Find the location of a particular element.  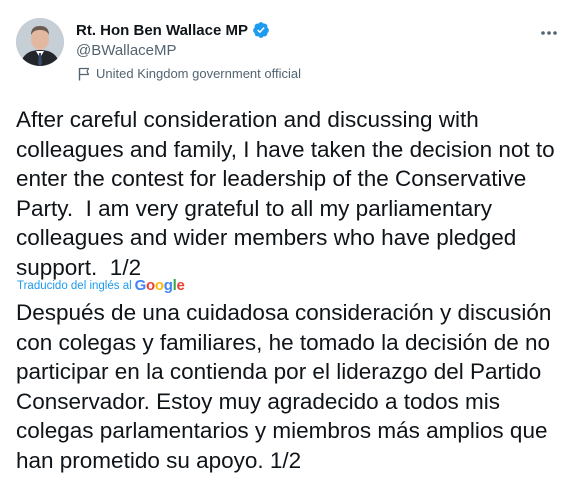

author-display-name: Rt. Hon Ben Wallace MP is located at coordinates (162, 30).